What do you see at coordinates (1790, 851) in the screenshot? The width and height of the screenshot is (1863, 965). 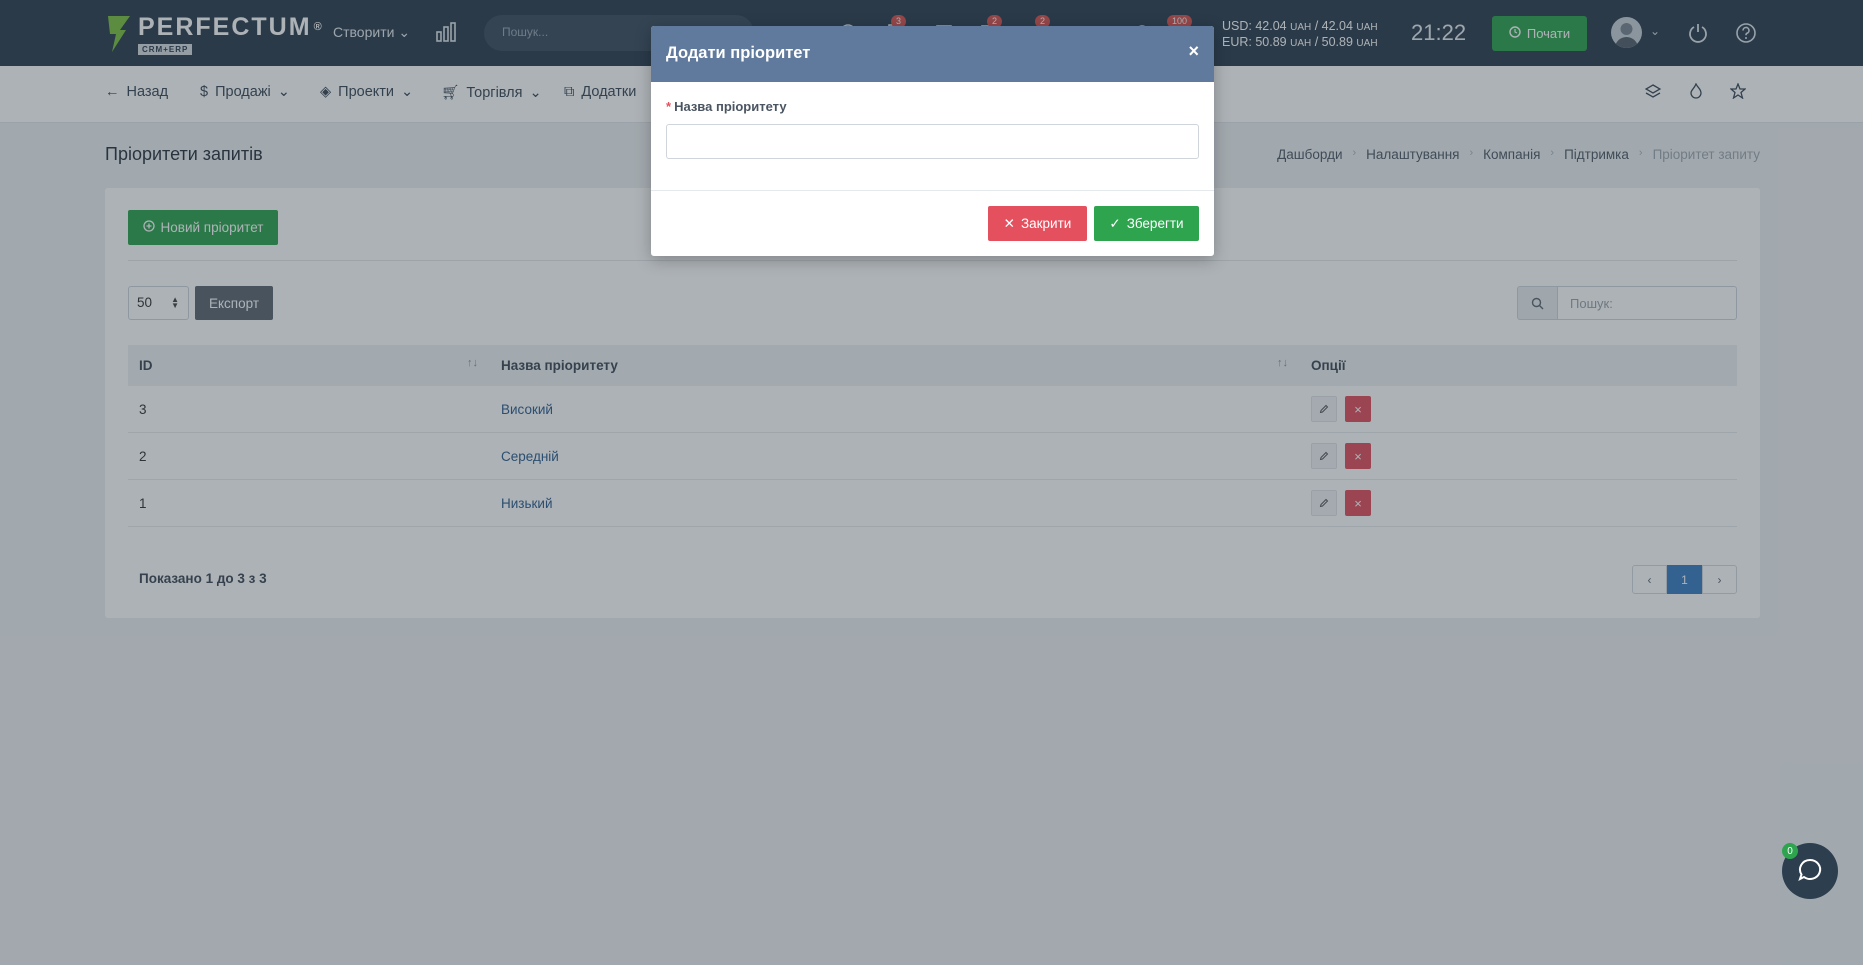 I see `chat-badge: 0` at bounding box center [1790, 851].